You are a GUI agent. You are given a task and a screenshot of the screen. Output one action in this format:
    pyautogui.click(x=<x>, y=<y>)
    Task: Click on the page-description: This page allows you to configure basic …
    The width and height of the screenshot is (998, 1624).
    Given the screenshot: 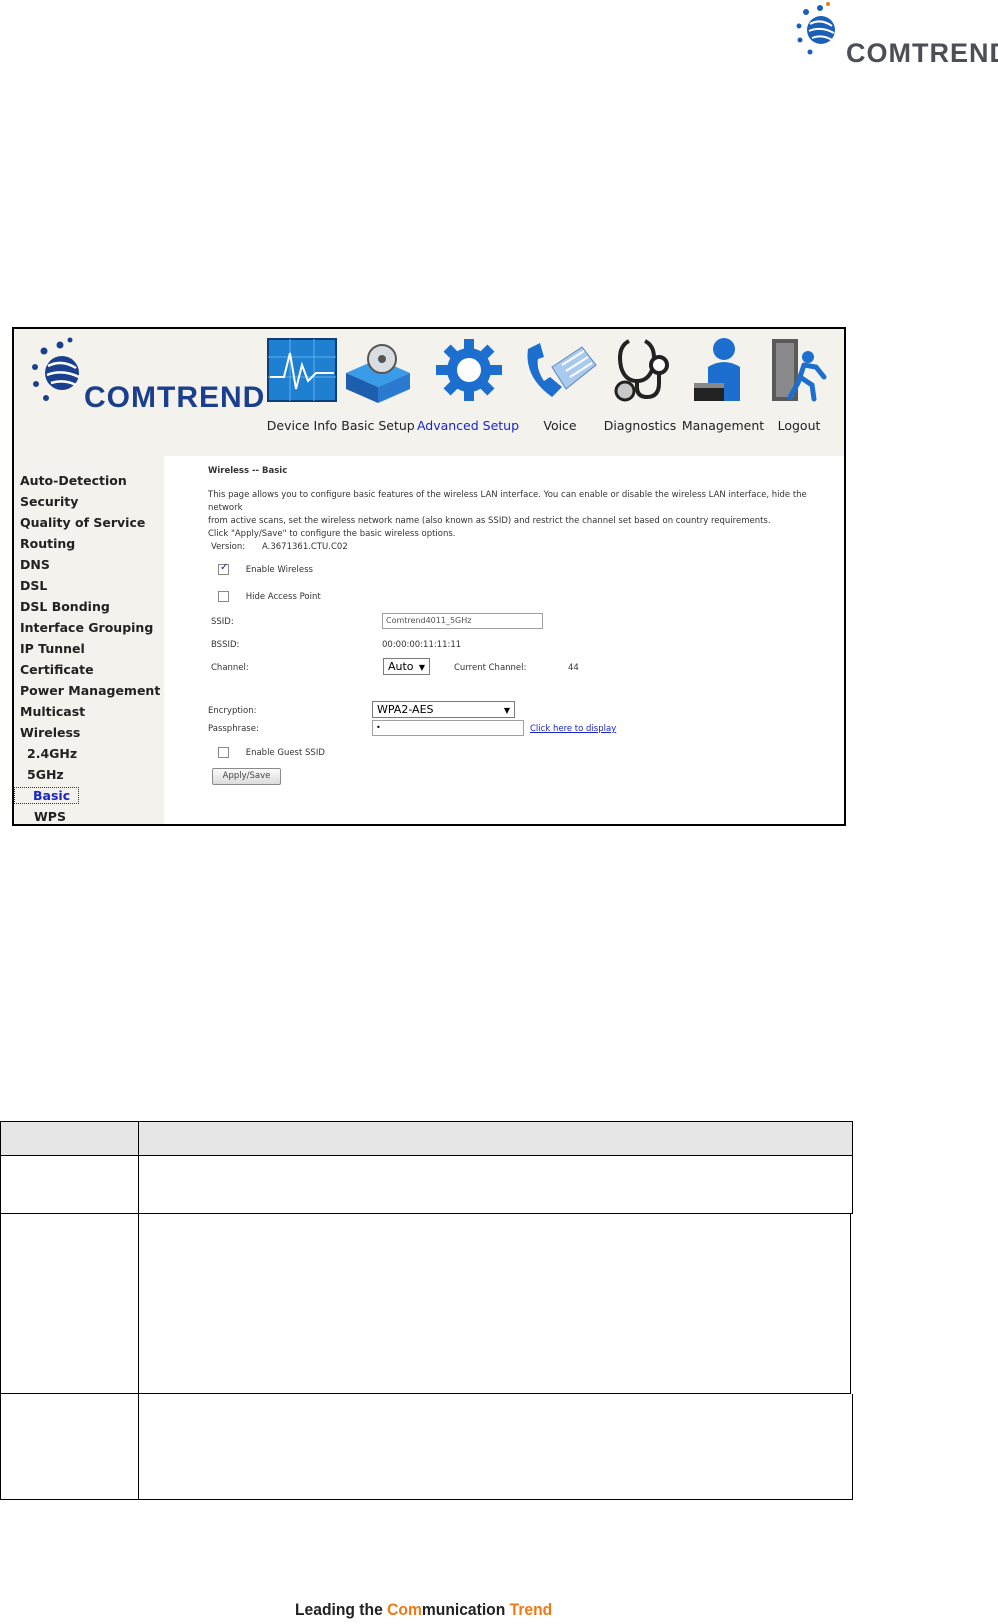 What is the action you would take?
    pyautogui.click(x=520, y=515)
    